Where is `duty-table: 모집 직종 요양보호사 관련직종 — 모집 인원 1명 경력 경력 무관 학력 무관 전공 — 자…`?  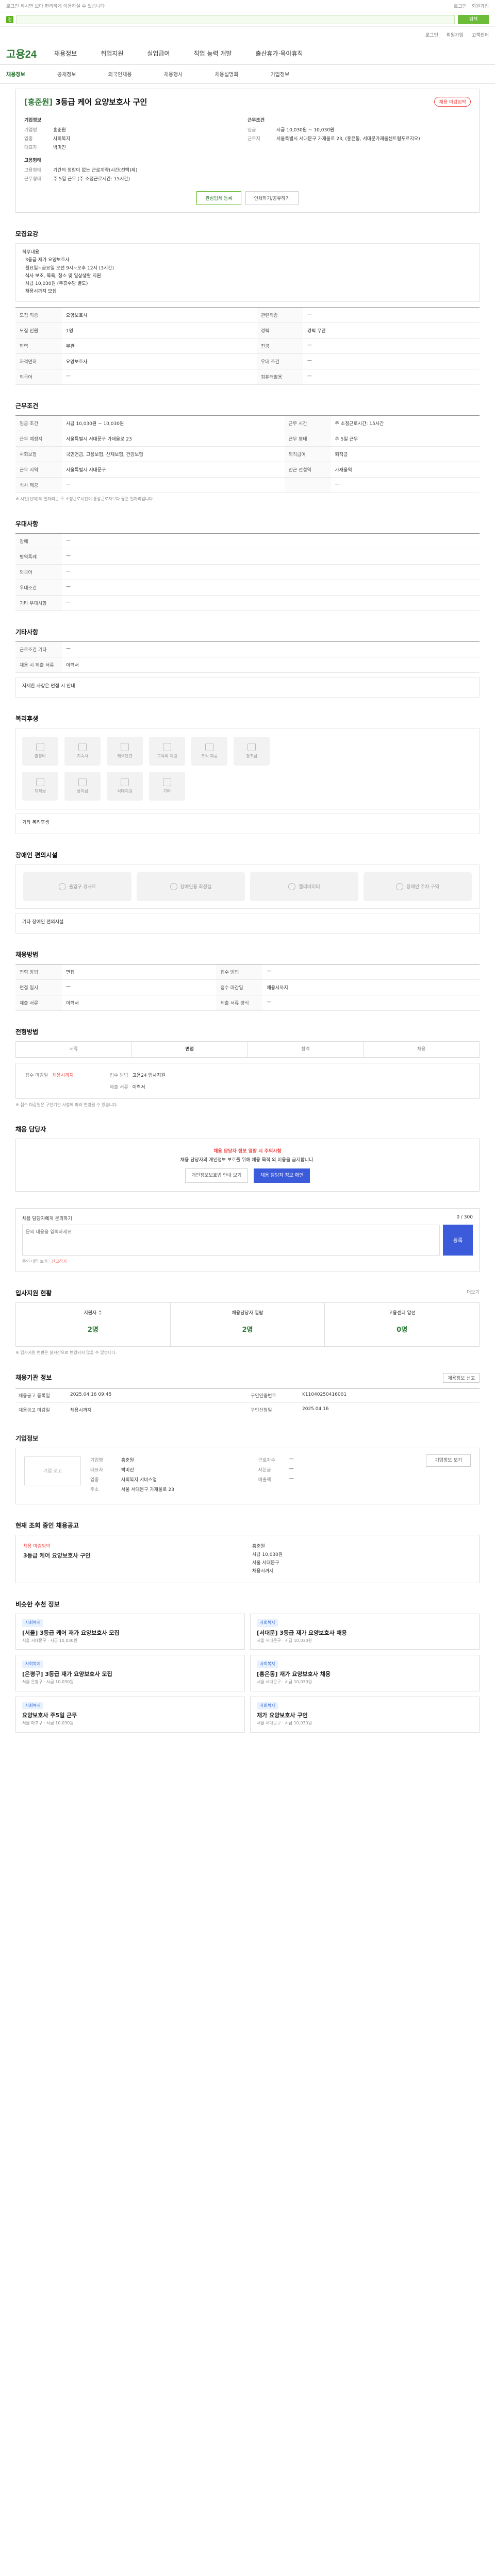
duty-table: 모집 직종 요양보호사 관련직종 — 모집 인원 1명 경력 경력 무관 학력 무관 전공 — 자… is located at coordinates (247, 346).